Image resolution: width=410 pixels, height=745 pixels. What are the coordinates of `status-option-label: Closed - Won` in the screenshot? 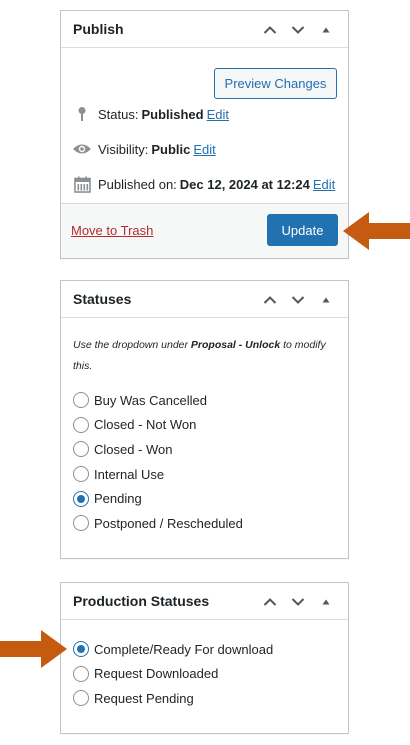 It's located at (133, 449).